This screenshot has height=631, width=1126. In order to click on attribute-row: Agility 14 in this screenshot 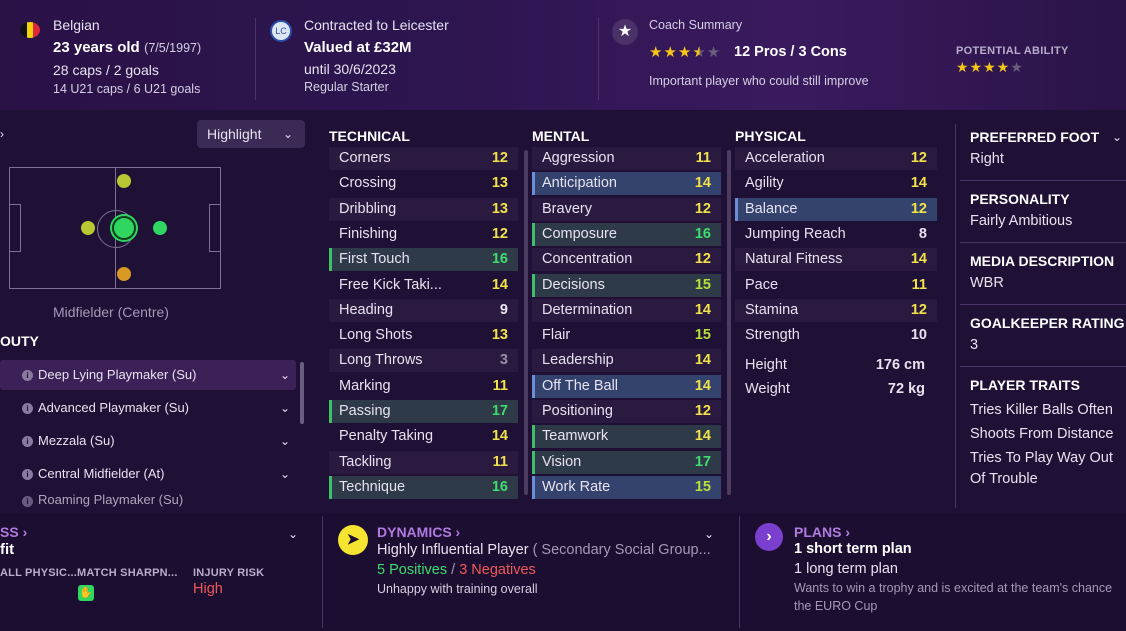, I will do `click(836, 183)`.